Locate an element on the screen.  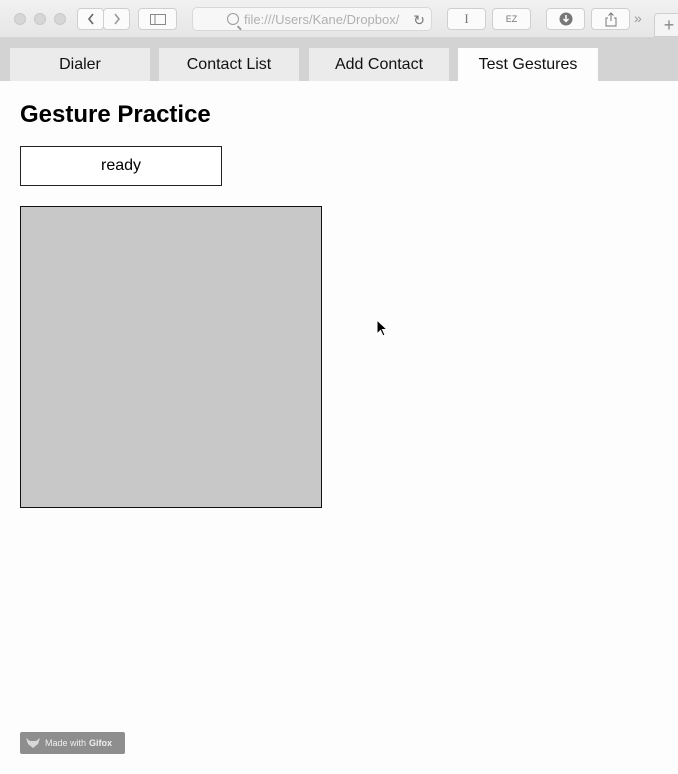
share-icon is located at coordinates (610, 18).